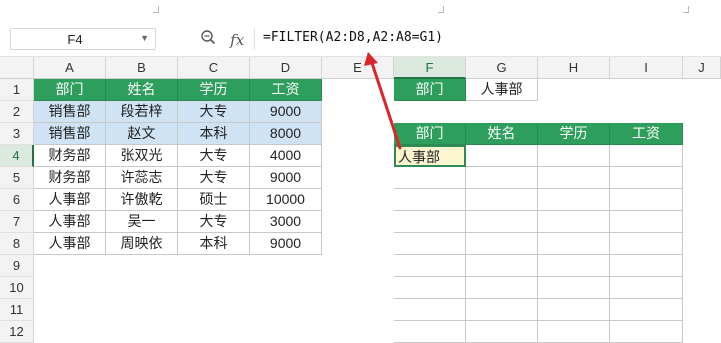  I want to click on cell-c4: 大专, so click(214, 156).